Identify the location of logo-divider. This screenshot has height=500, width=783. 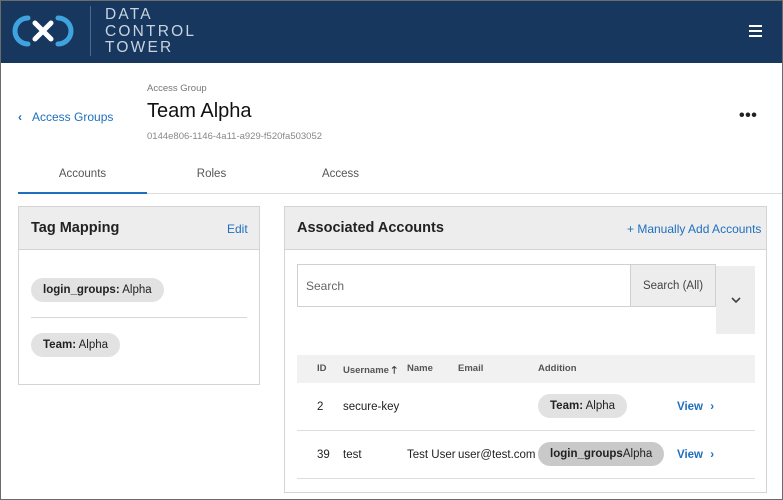
(90, 31).